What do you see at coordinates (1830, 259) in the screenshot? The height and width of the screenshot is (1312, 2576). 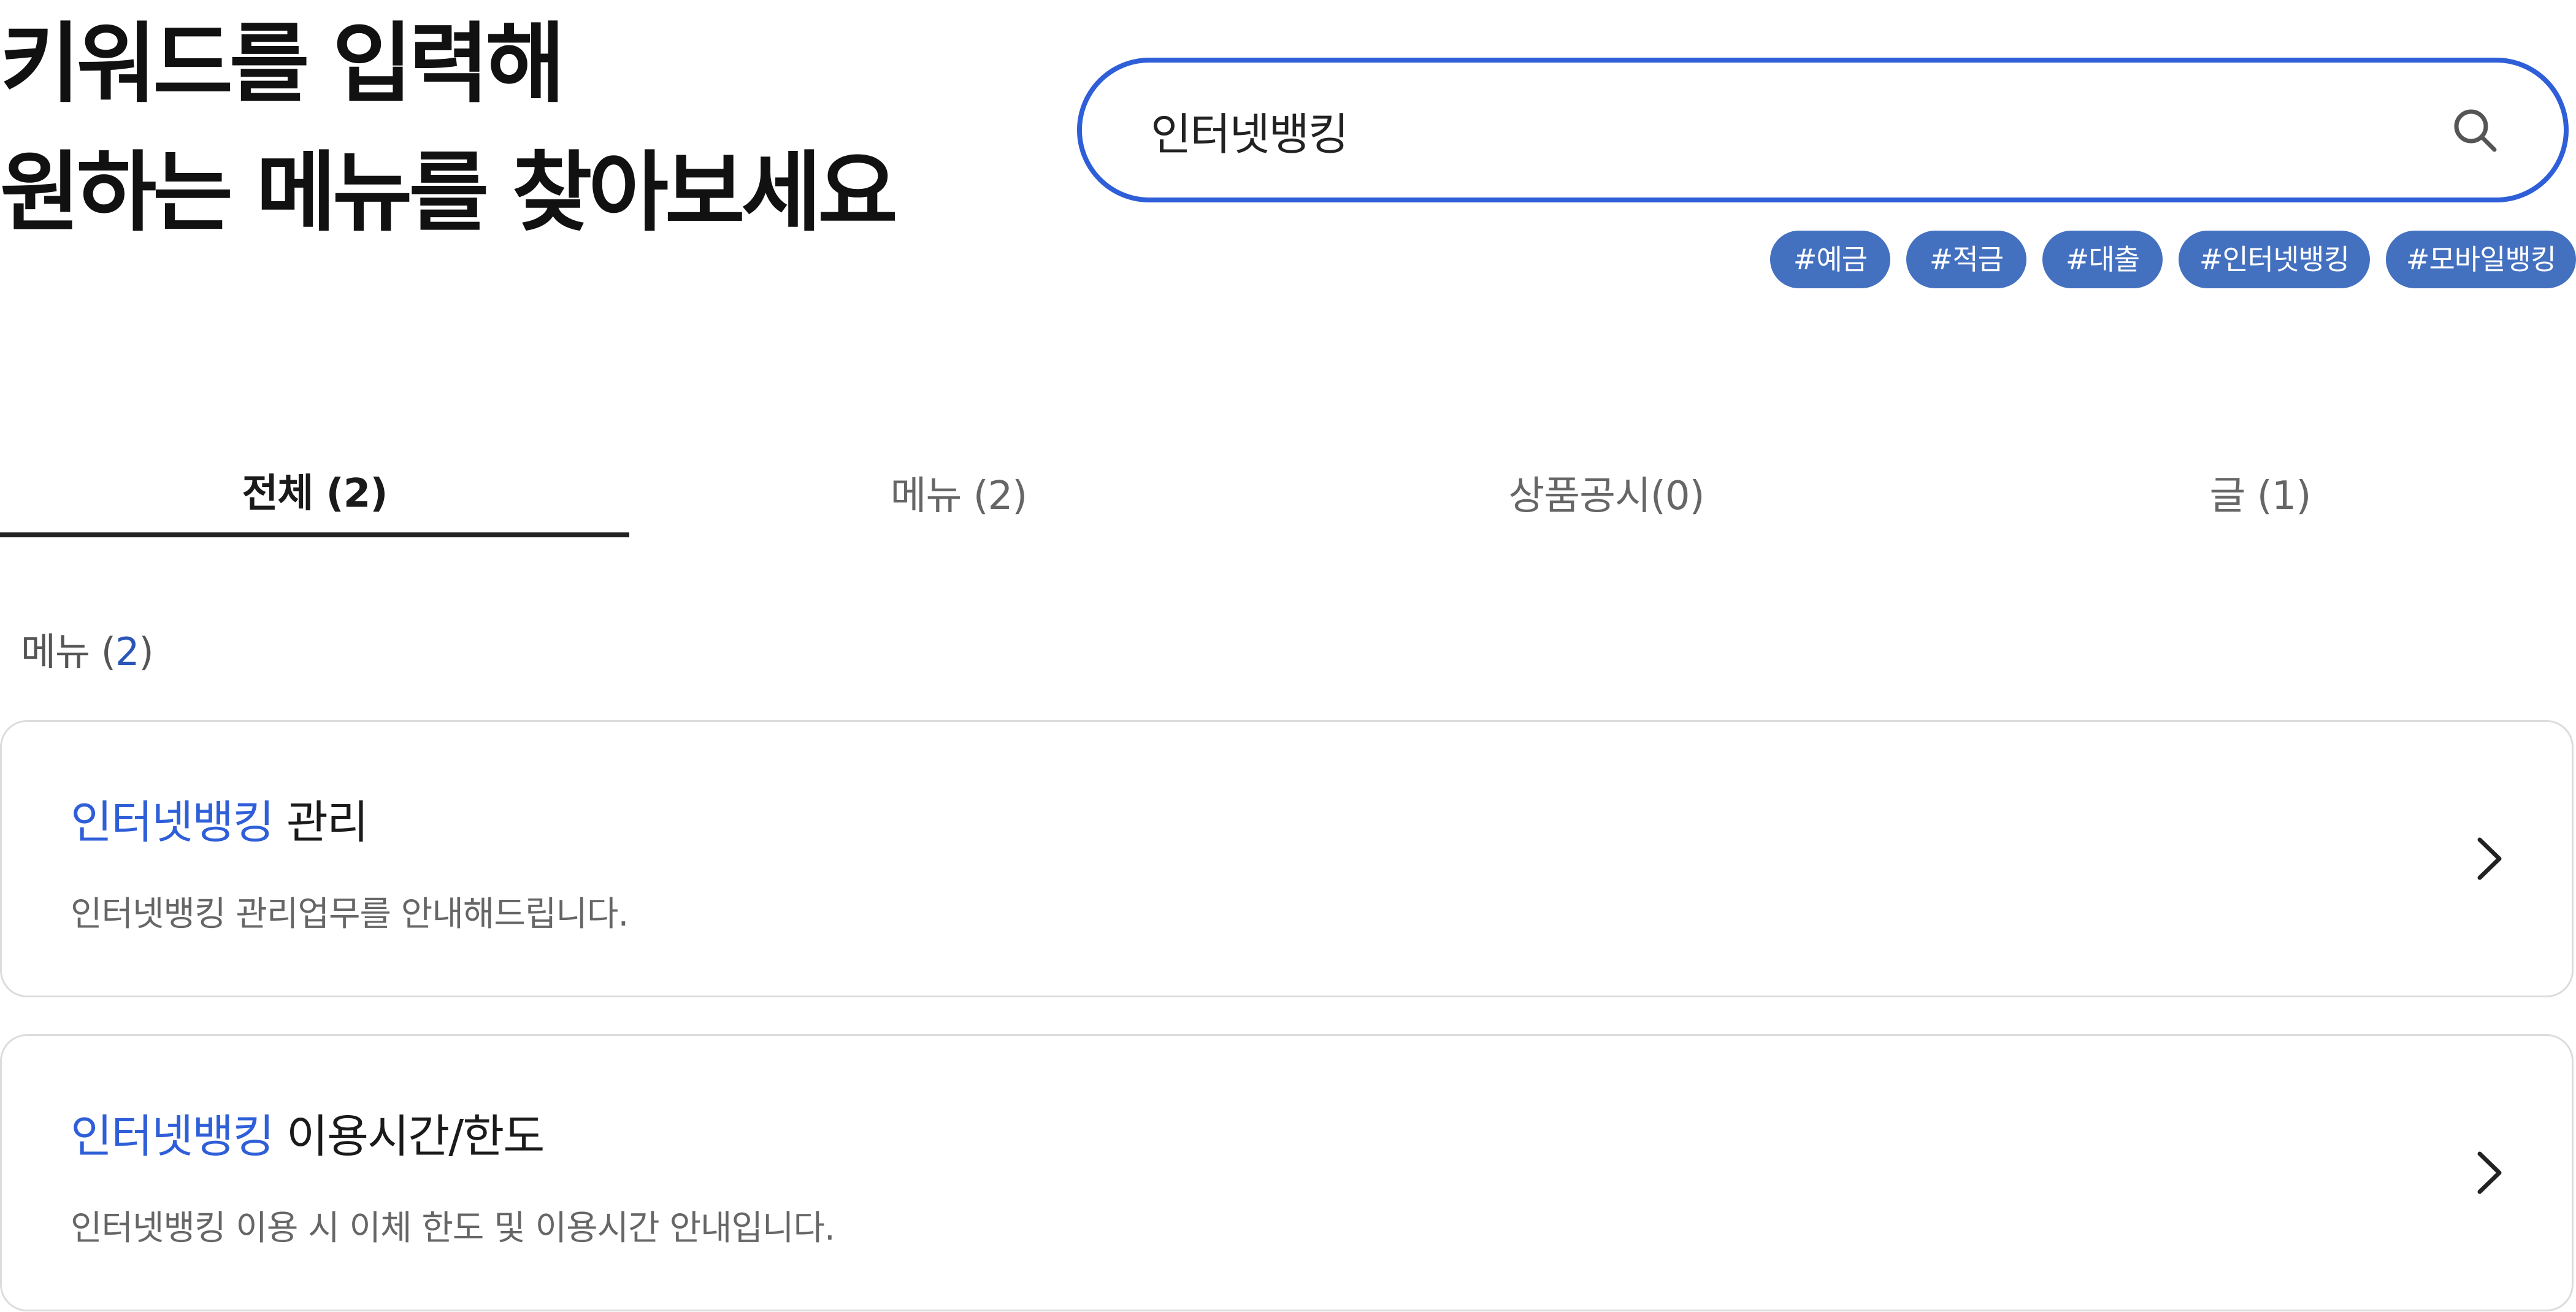 I see `tag-deposit: #예금` at bounding box center [1830, 259].